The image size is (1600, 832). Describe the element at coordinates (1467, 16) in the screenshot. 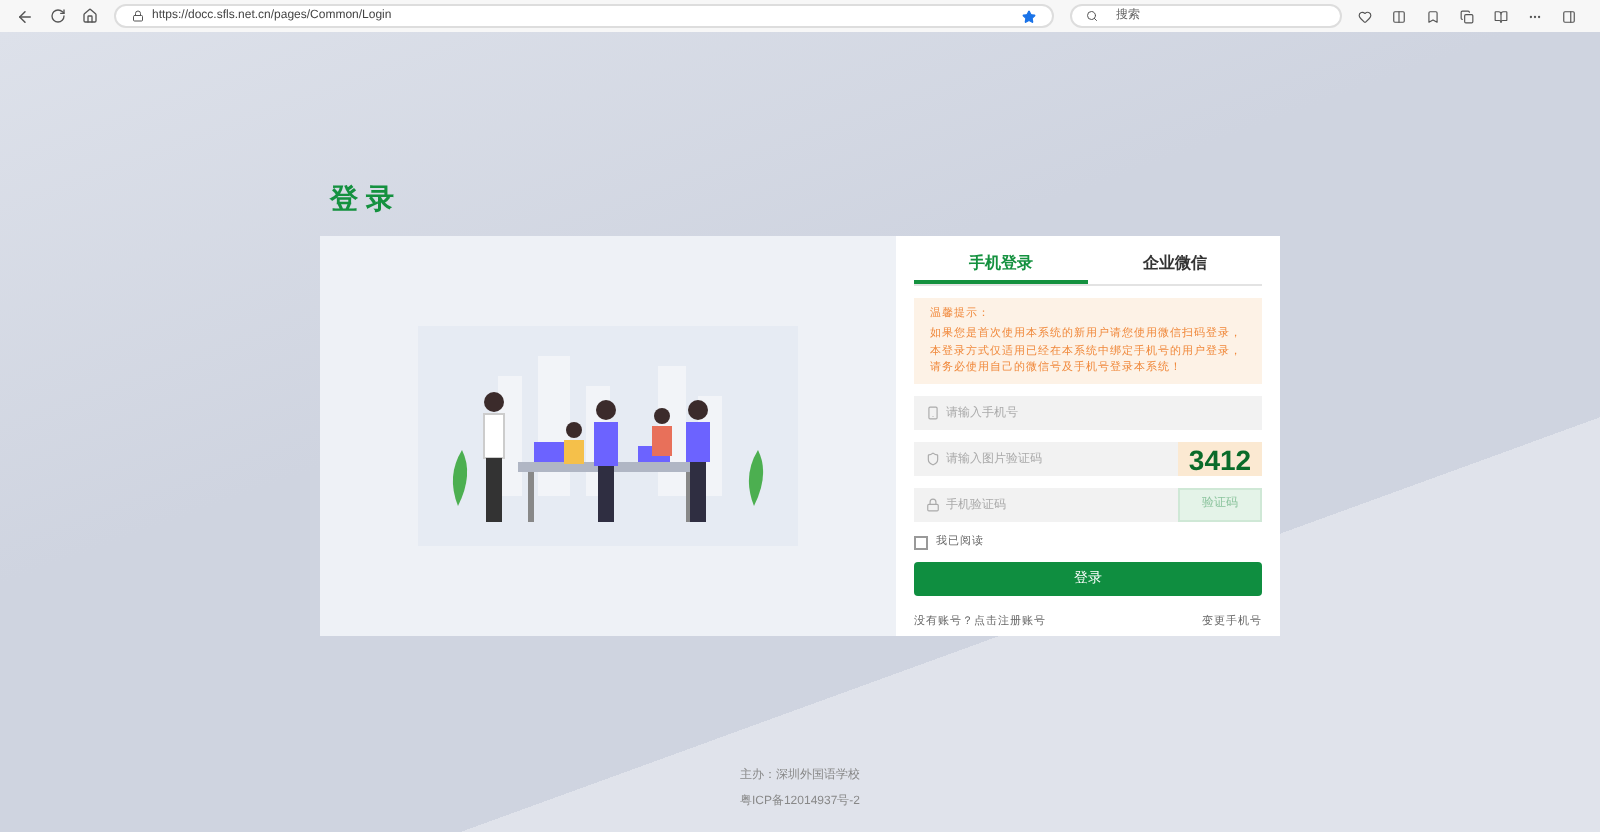

I see `collections-icon` at that location.